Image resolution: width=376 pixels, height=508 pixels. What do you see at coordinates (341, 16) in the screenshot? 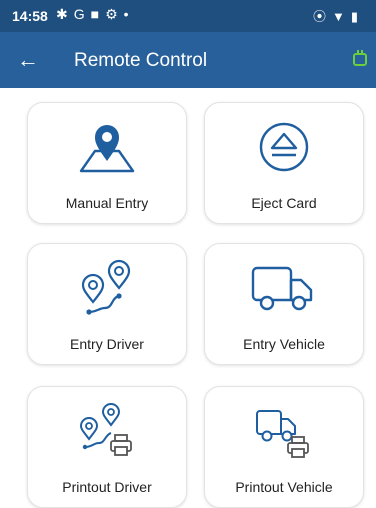
I see `wifi-icon: ▼` at bounding box center [341, 16].